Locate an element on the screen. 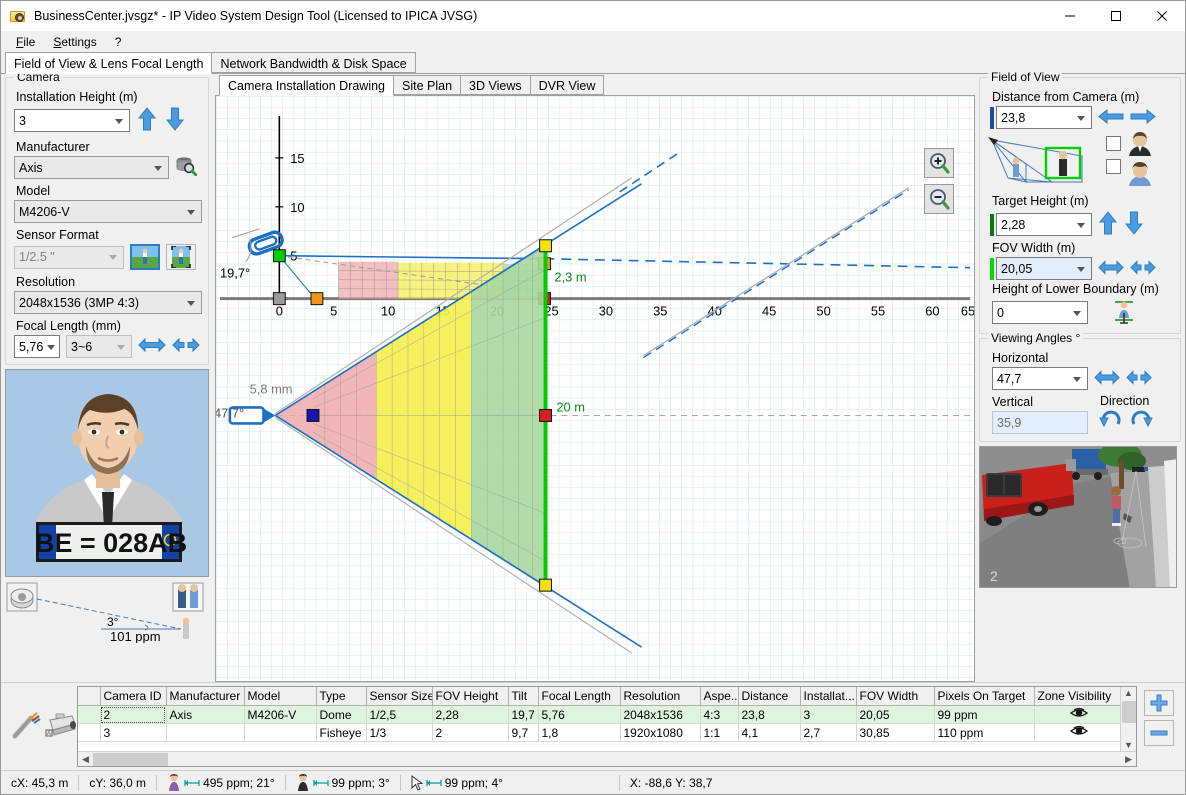 The image size is (1186, 795). table-vertical-scrollbar: ▲ ▼ is located at coordinates (1128, 719).